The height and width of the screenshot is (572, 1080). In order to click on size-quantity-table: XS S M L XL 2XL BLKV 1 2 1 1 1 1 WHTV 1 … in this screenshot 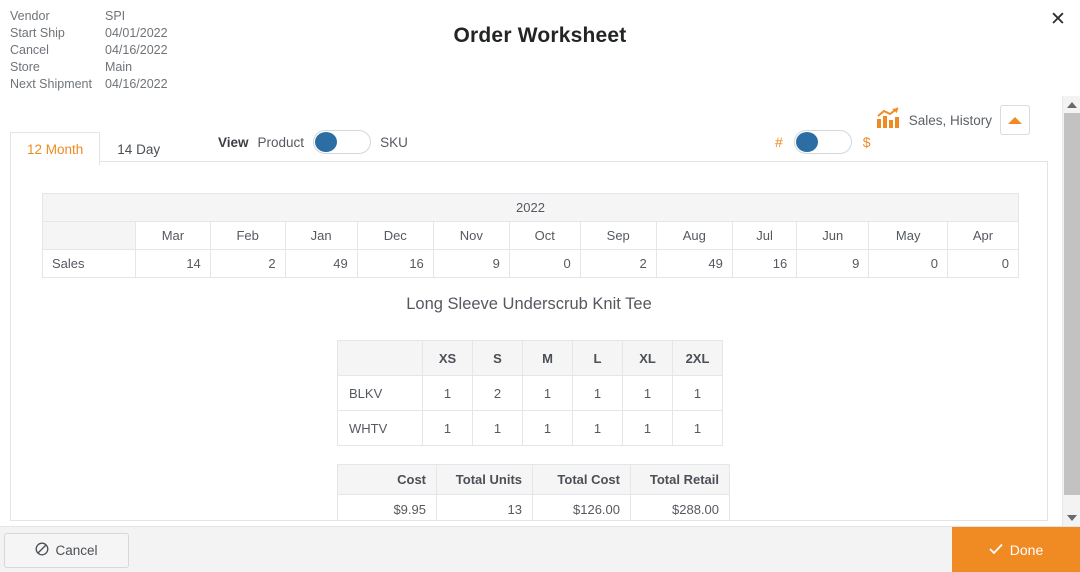, I will do `click(530, 393)`.